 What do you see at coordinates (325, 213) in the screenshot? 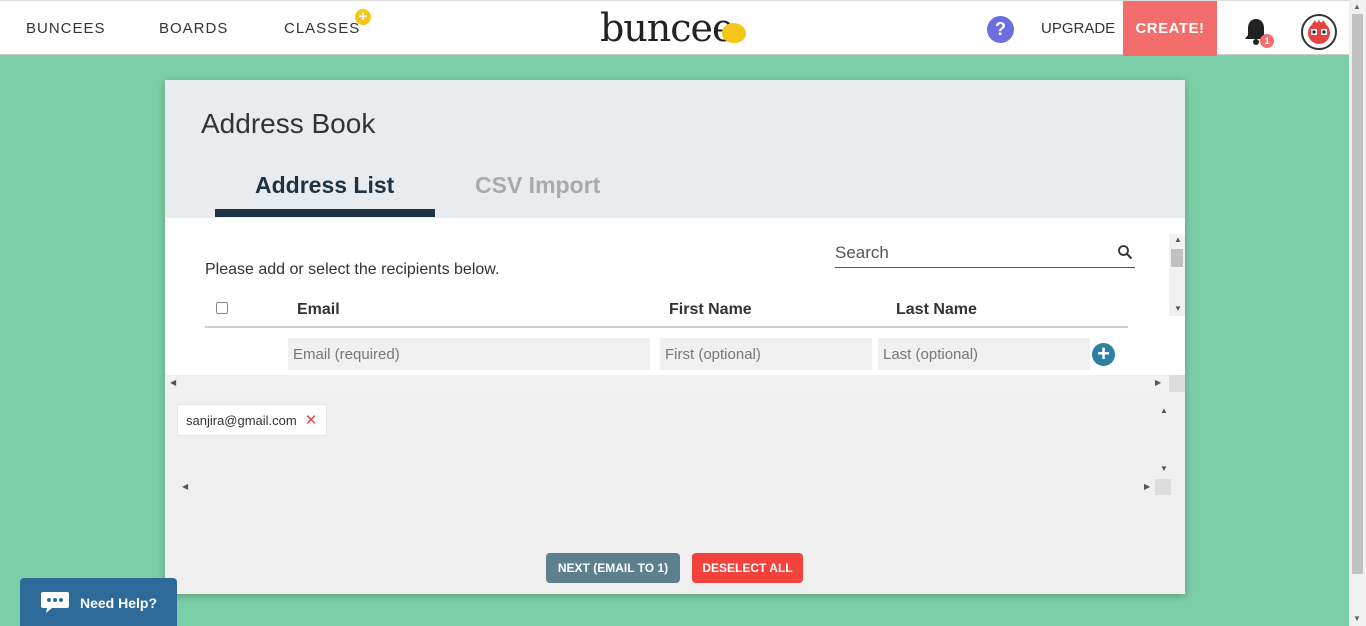
I see `active-tab-indicator` at bounding box center [325, 213].